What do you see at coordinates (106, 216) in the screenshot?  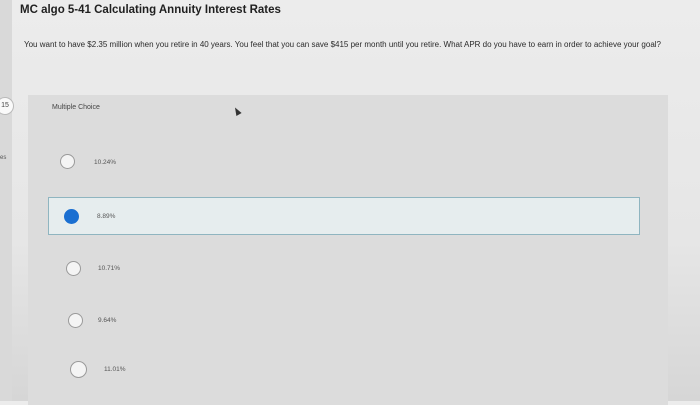 I see `option-label: 8.89%` at bounding box center [106, 216].